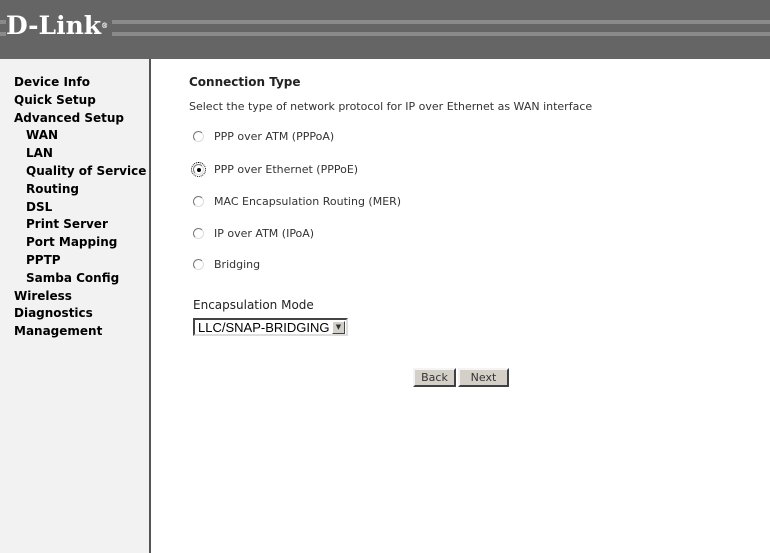  I want to click on connection-type-option: MAC Encapsulation Routing (MER), so click(297, 201).